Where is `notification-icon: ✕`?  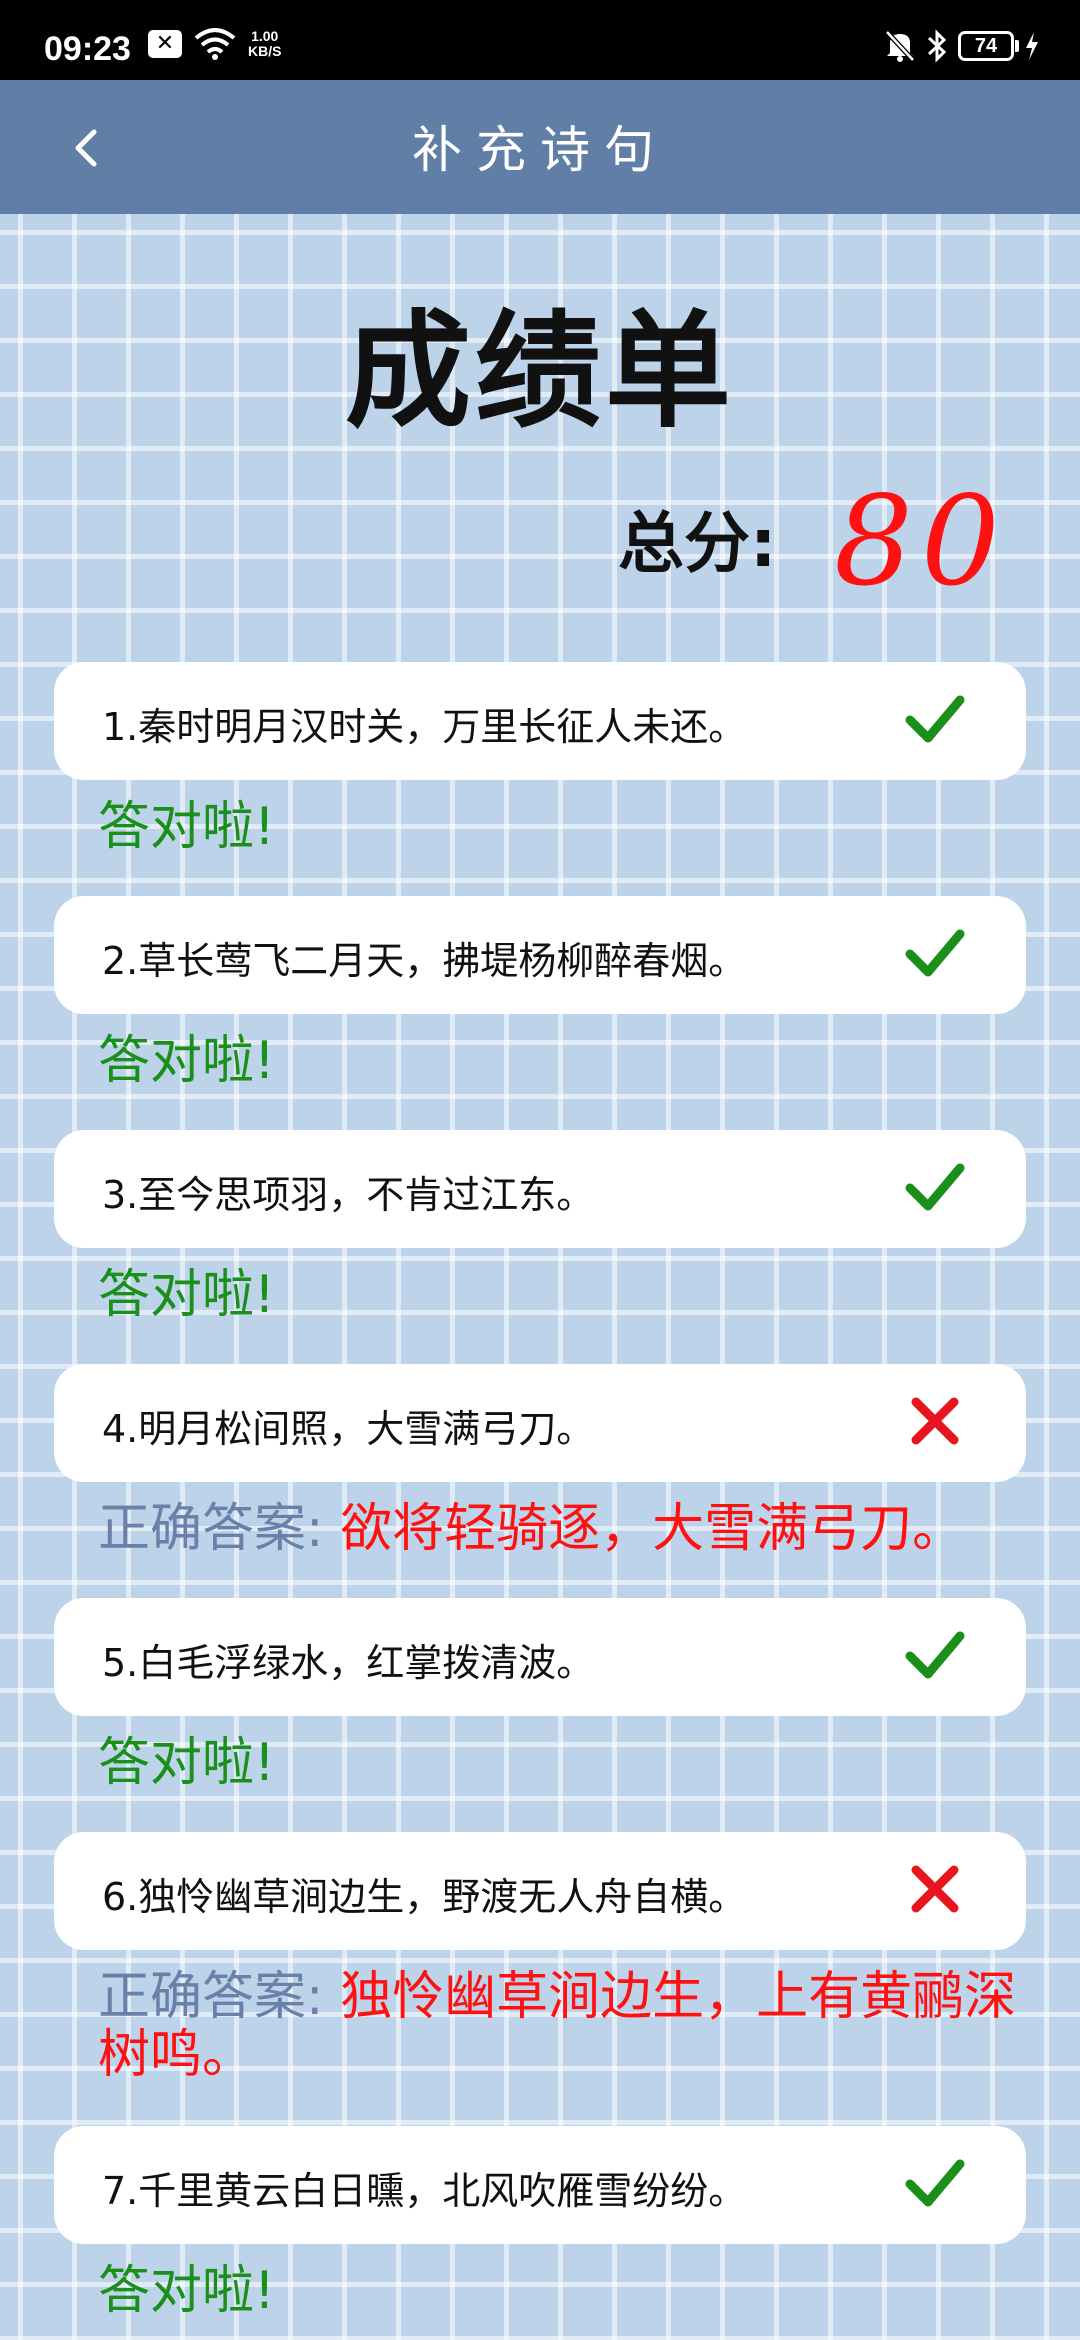
notification-icon: ✕ is located at coordinates (165, 44).